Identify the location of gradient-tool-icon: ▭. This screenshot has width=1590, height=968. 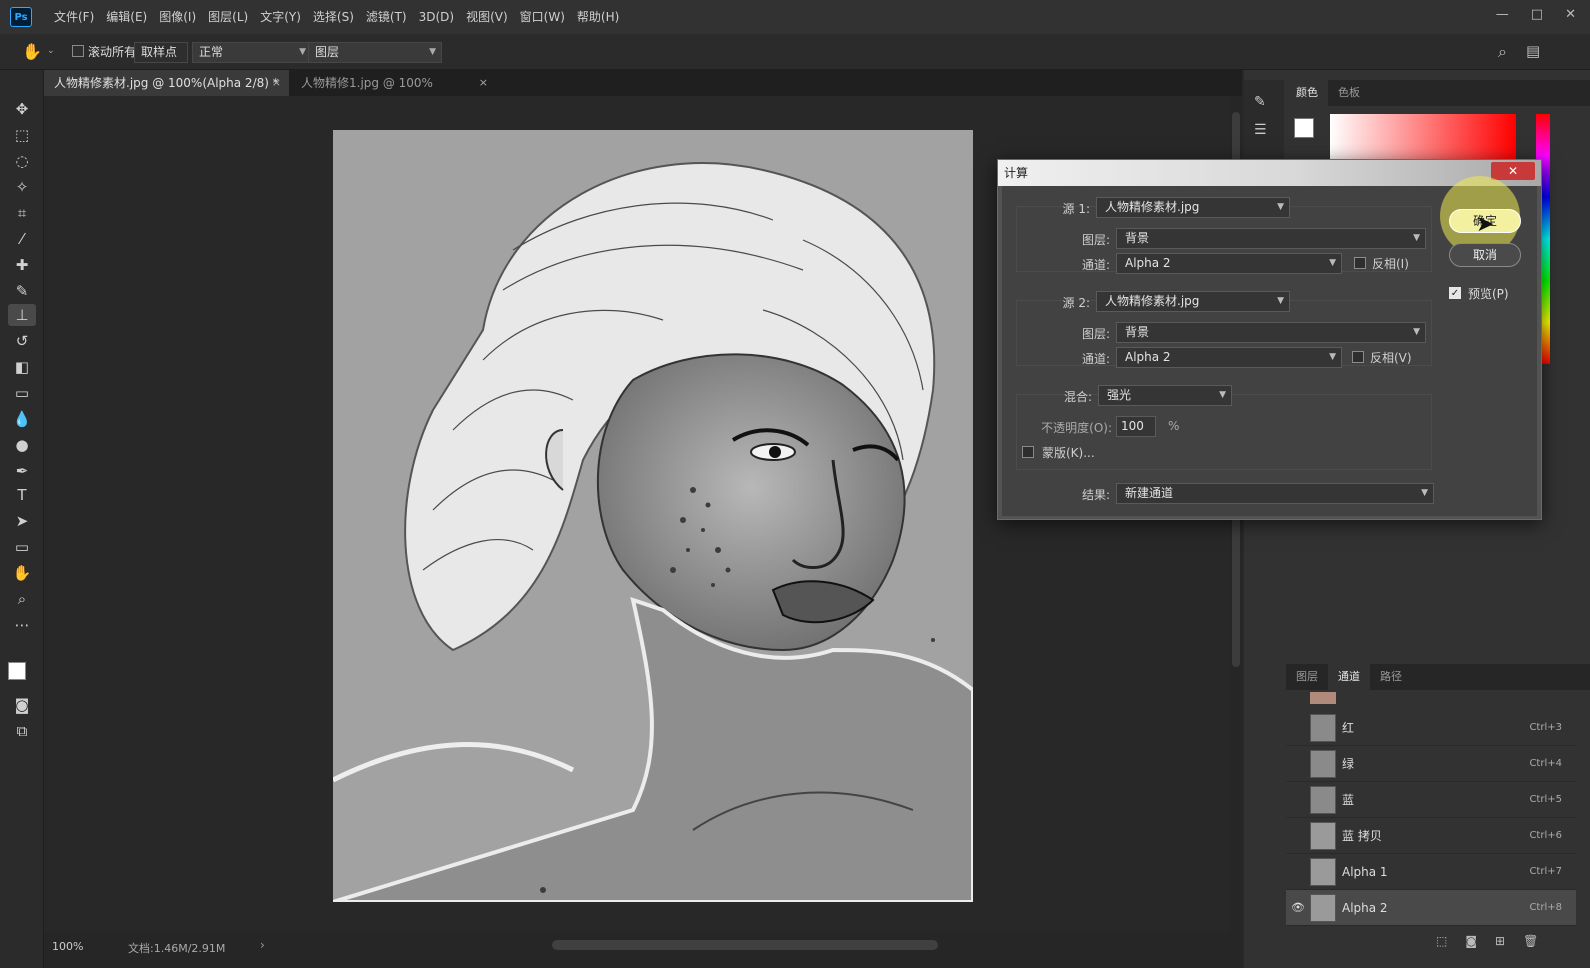
(22, 393).